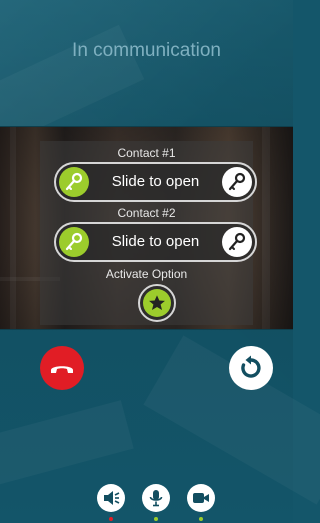 The width and height of the screenshot is (320, 523). I want to click on star-button-inner, so click(157, 303).